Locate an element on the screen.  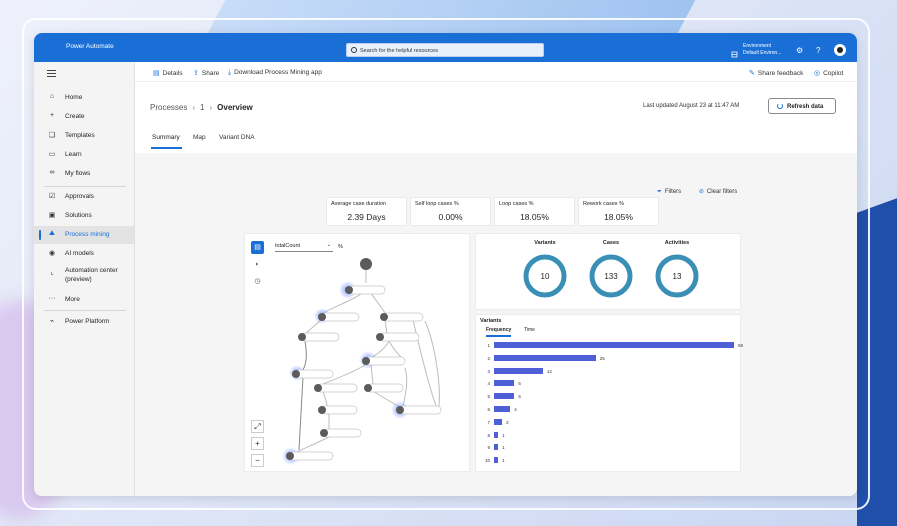
flows-icon: ∞ is located at coordinates (52, 172).